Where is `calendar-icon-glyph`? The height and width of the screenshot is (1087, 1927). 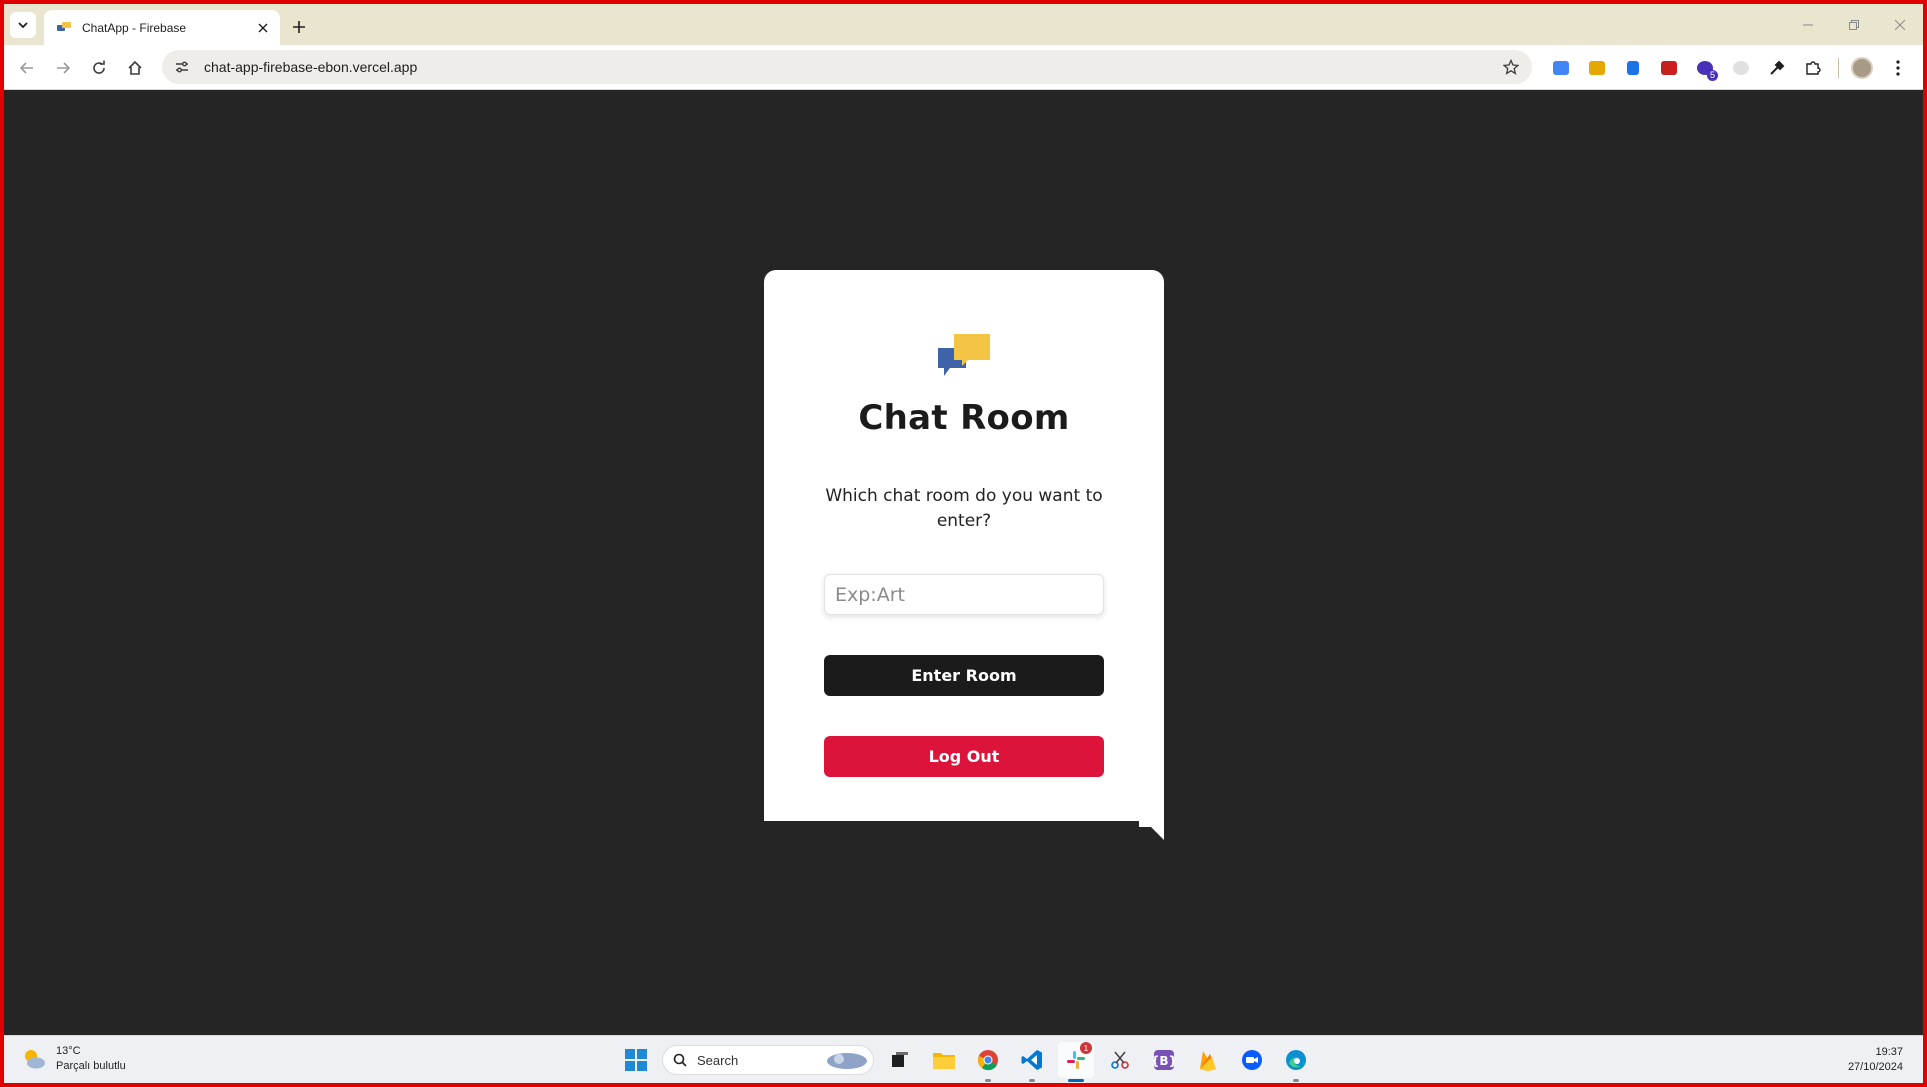 calendar-icon-glyph is located at coordinates (1669, 68).